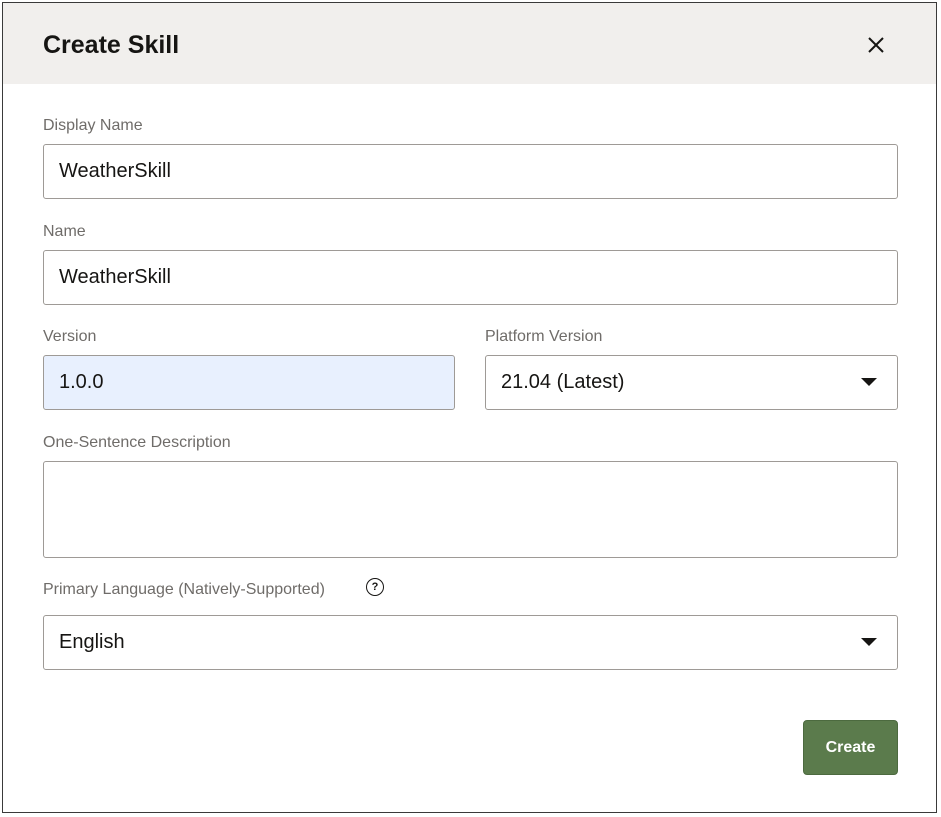  What do you see at coordinates (115, 171) in the screenshot?
I see `display-name-value: WeatherSkill` at bounding box center [115, 171].